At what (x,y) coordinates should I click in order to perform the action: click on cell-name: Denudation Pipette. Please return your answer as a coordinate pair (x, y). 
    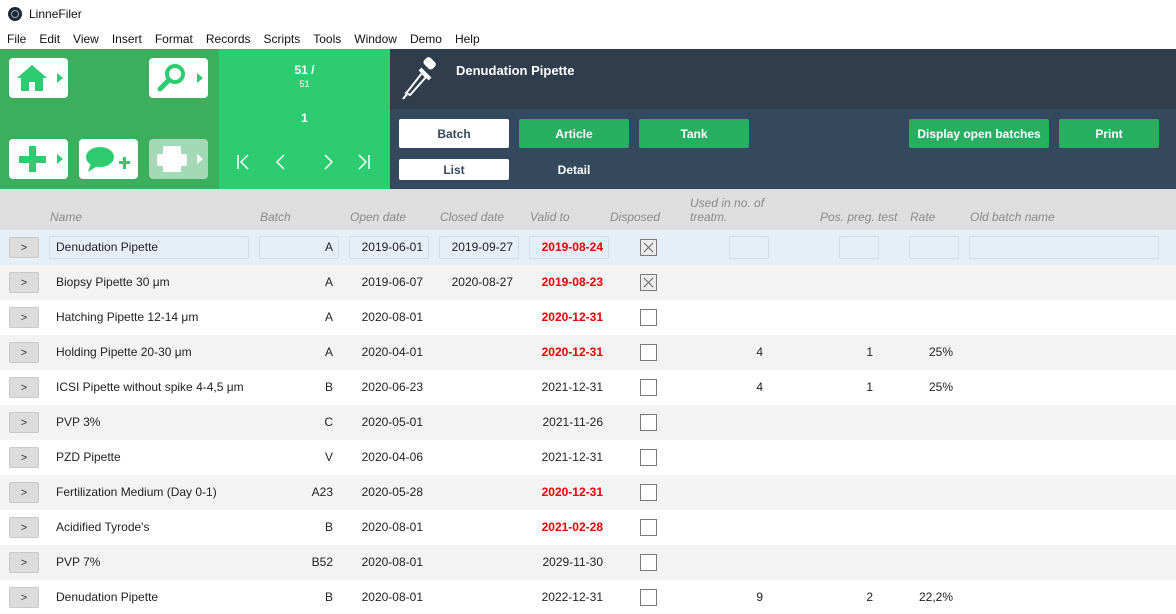
    Looking at the image, I should click on (107, 597).